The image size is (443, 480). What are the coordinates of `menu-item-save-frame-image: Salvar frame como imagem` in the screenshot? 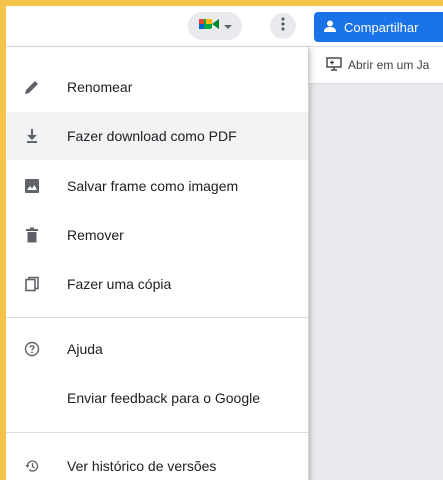 It's located at (157, 186).